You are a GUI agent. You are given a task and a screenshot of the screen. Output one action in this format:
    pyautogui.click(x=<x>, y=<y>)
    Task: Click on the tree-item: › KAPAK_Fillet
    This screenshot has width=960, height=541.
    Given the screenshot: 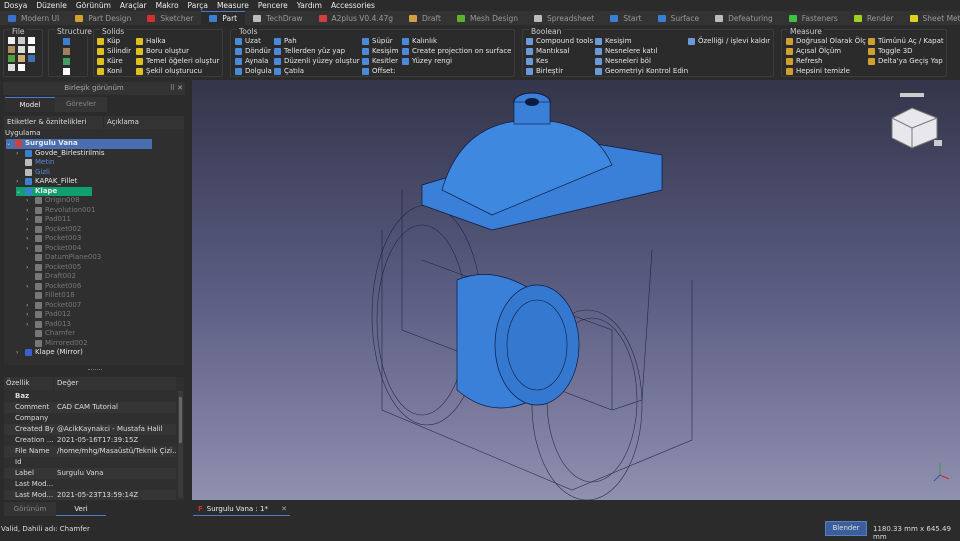 What is the action you would take?
    pyautogui.click(x=46, y=182)
    